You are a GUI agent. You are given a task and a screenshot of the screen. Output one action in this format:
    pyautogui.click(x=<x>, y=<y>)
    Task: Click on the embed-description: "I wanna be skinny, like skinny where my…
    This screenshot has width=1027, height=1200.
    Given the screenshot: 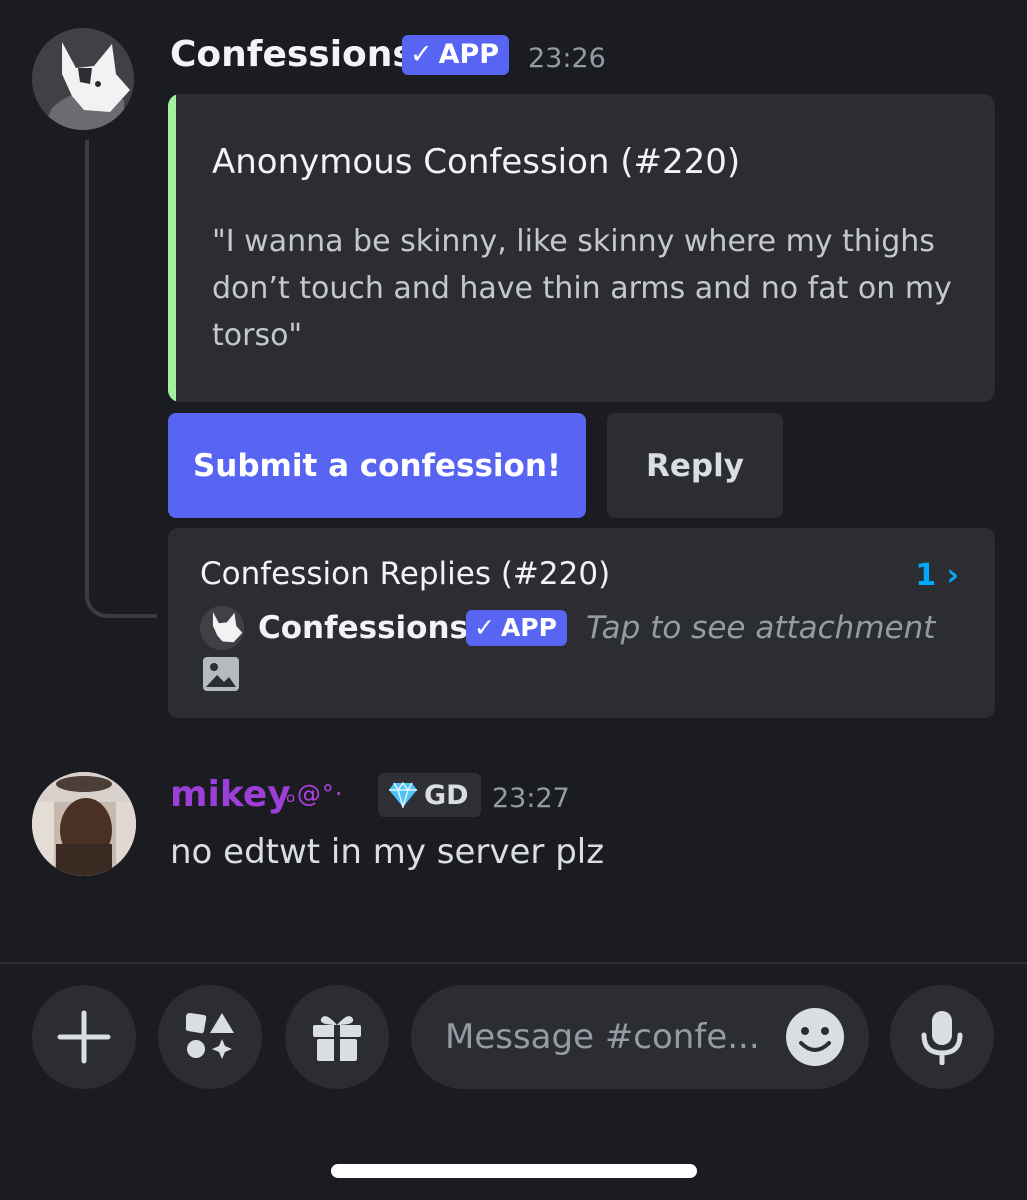 What is the action you would take?
    pyautogui.click(x=582, y=288)
    